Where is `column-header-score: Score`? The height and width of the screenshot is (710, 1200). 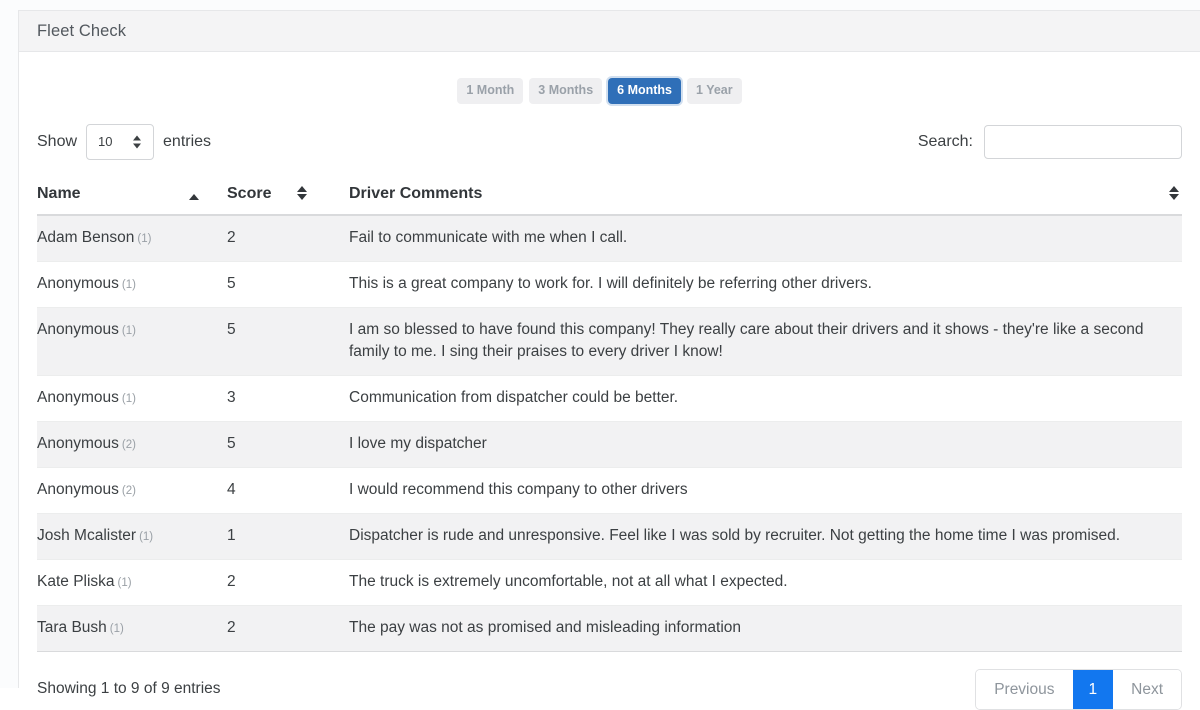 column-header-score: Score is located at coordinates (288, 195).